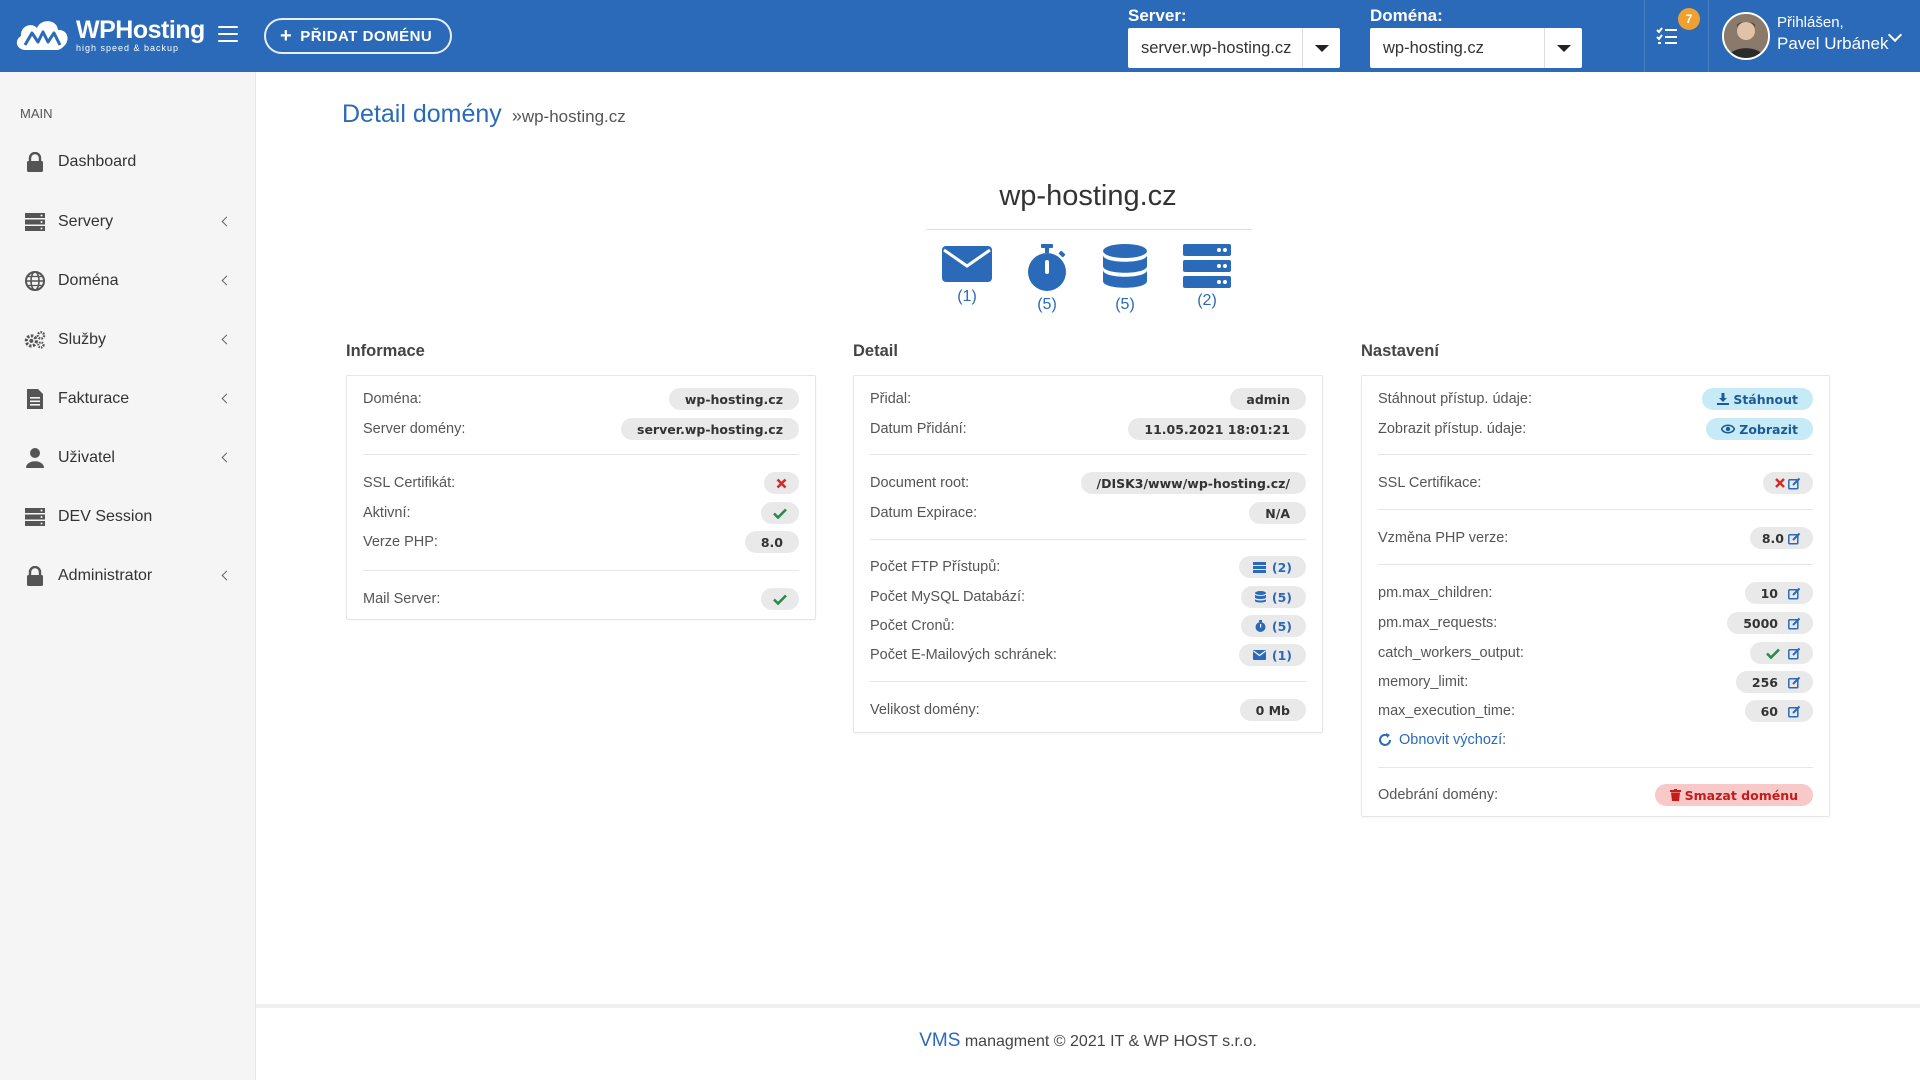 The image size is (1920, 1080). What do you see at coordinates (1781, 653) in the screenshot?
I see `catch-workers-edit` at bounding box center [1781, 653].